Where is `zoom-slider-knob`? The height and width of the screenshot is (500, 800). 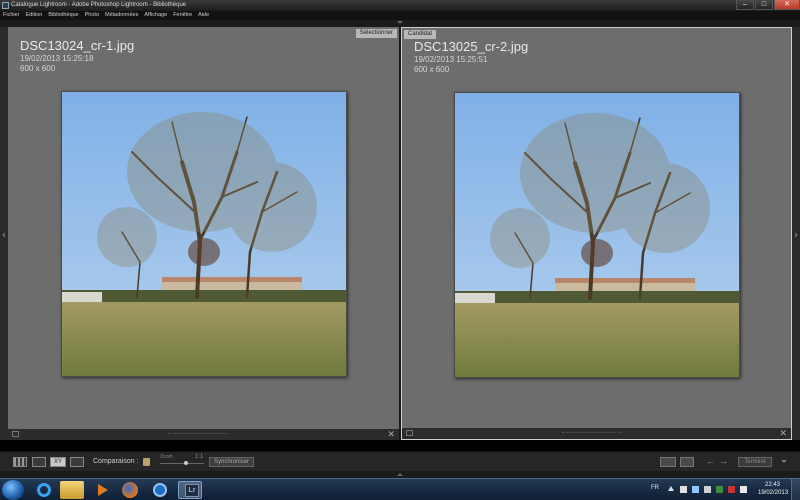
zoom-slider-knob is located at coordinates (186, 463).